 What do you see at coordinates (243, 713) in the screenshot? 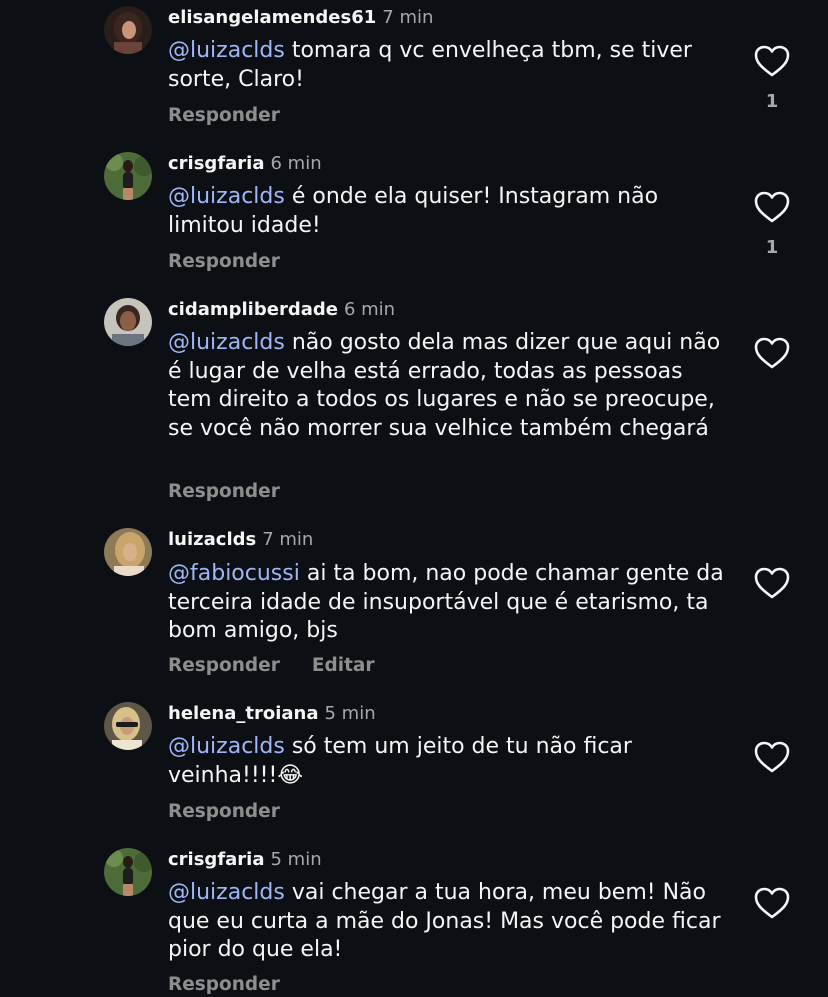
I see `username: helena_troiana` at bounding box center [243, 713].